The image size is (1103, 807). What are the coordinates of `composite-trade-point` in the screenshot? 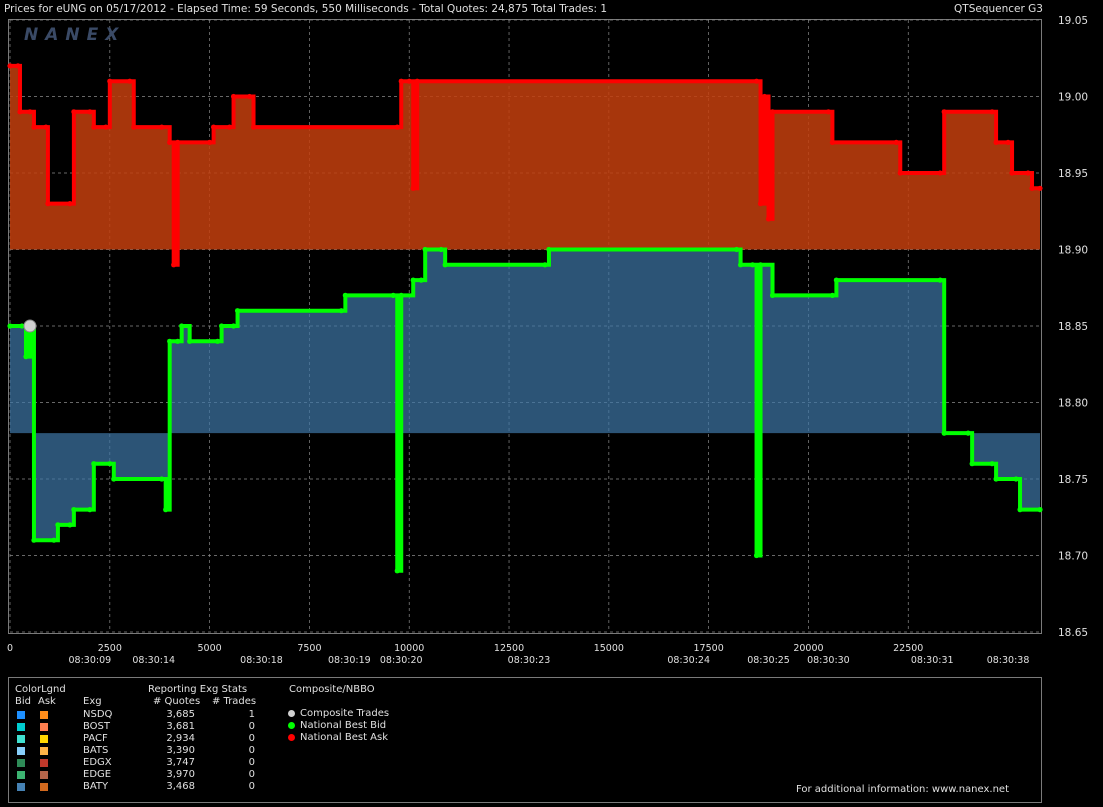 It's located at (30, 326).